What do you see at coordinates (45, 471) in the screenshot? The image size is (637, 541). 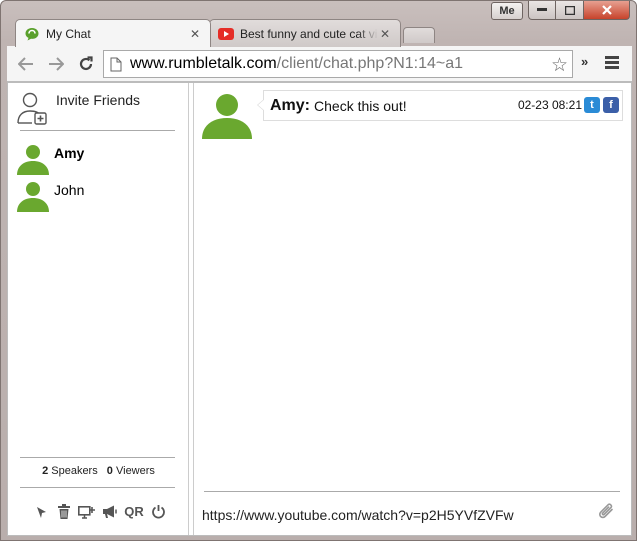 I see `speakers-count: 2` at bounding box center [45, 471].